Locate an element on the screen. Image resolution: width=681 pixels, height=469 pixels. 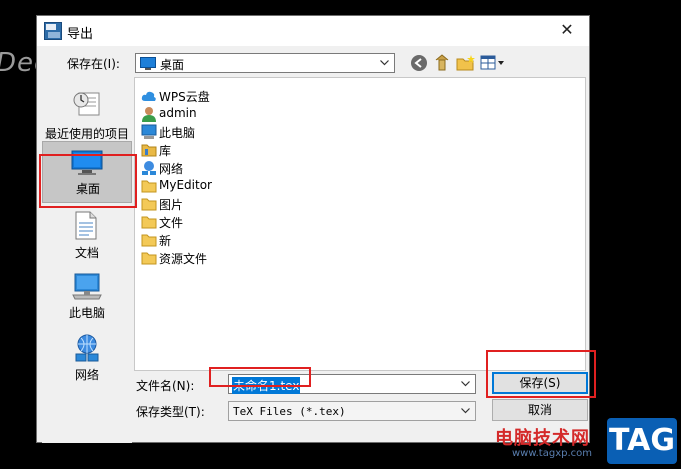
filetype-label: 保存类型(T): is located at coordinates (170, 412).